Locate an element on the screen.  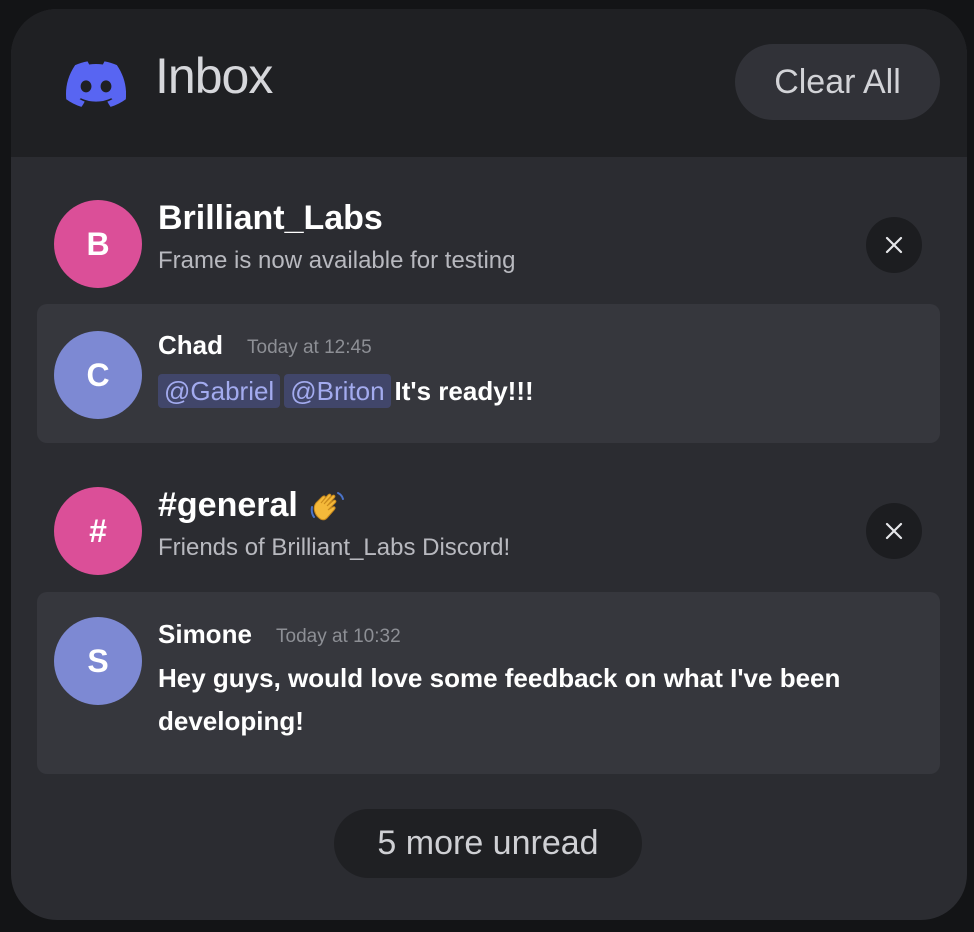
message-timestamp: Today at 10:32 is located at coordinates (338, 636).